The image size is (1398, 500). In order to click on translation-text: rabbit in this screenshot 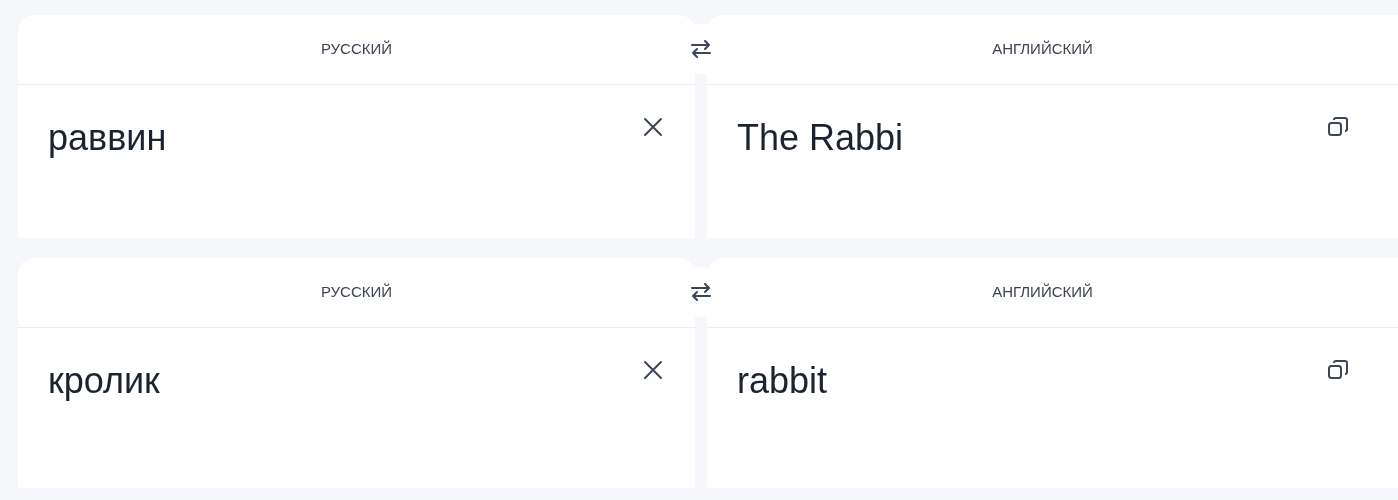, I will do `click(782, 381)`.